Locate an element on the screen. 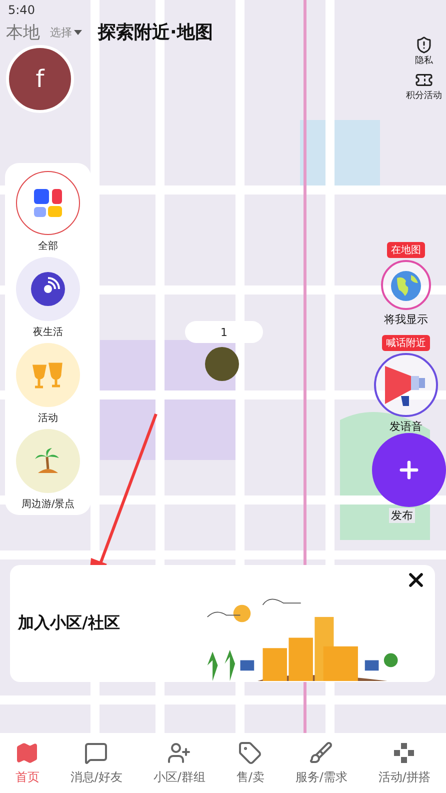 This screenshot has width=446, height=793. region-label: 本地 is located at coordinates (23, 32).